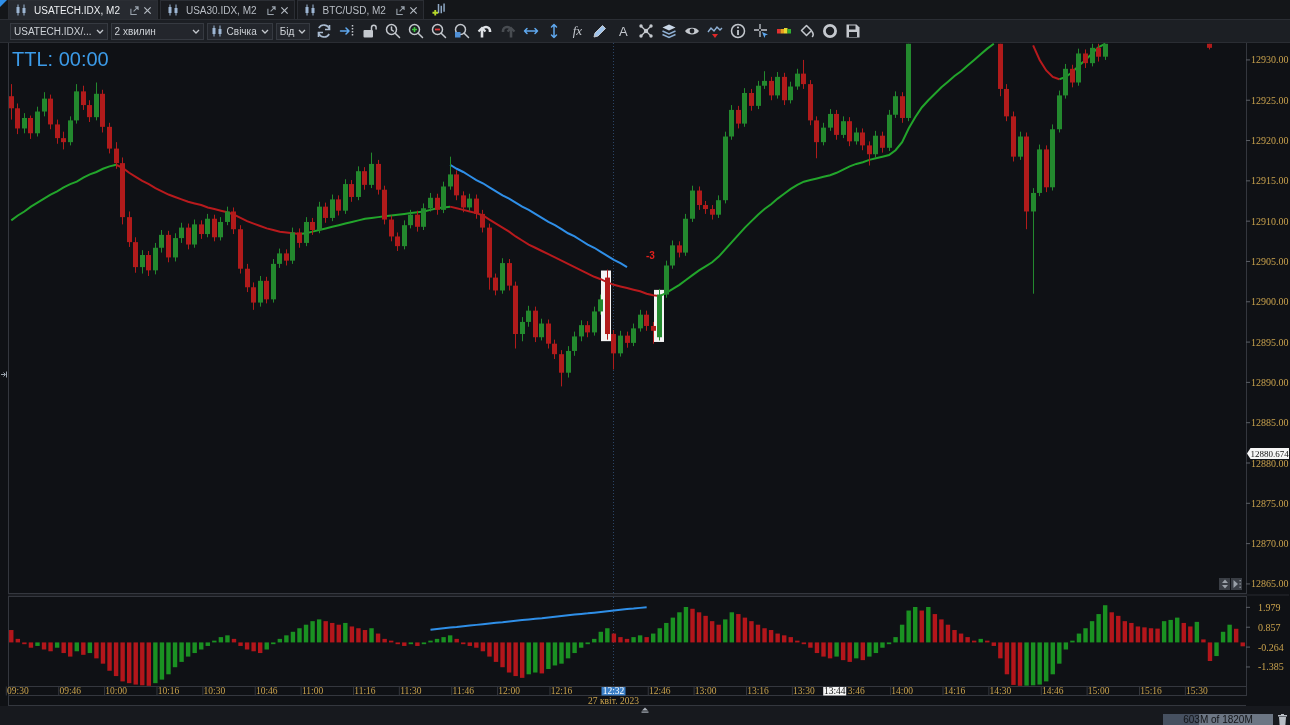 The image size is (1290, 725). Describe the element at coordinates (738, 31) in the screenshot. I see `info-icon` at that location.